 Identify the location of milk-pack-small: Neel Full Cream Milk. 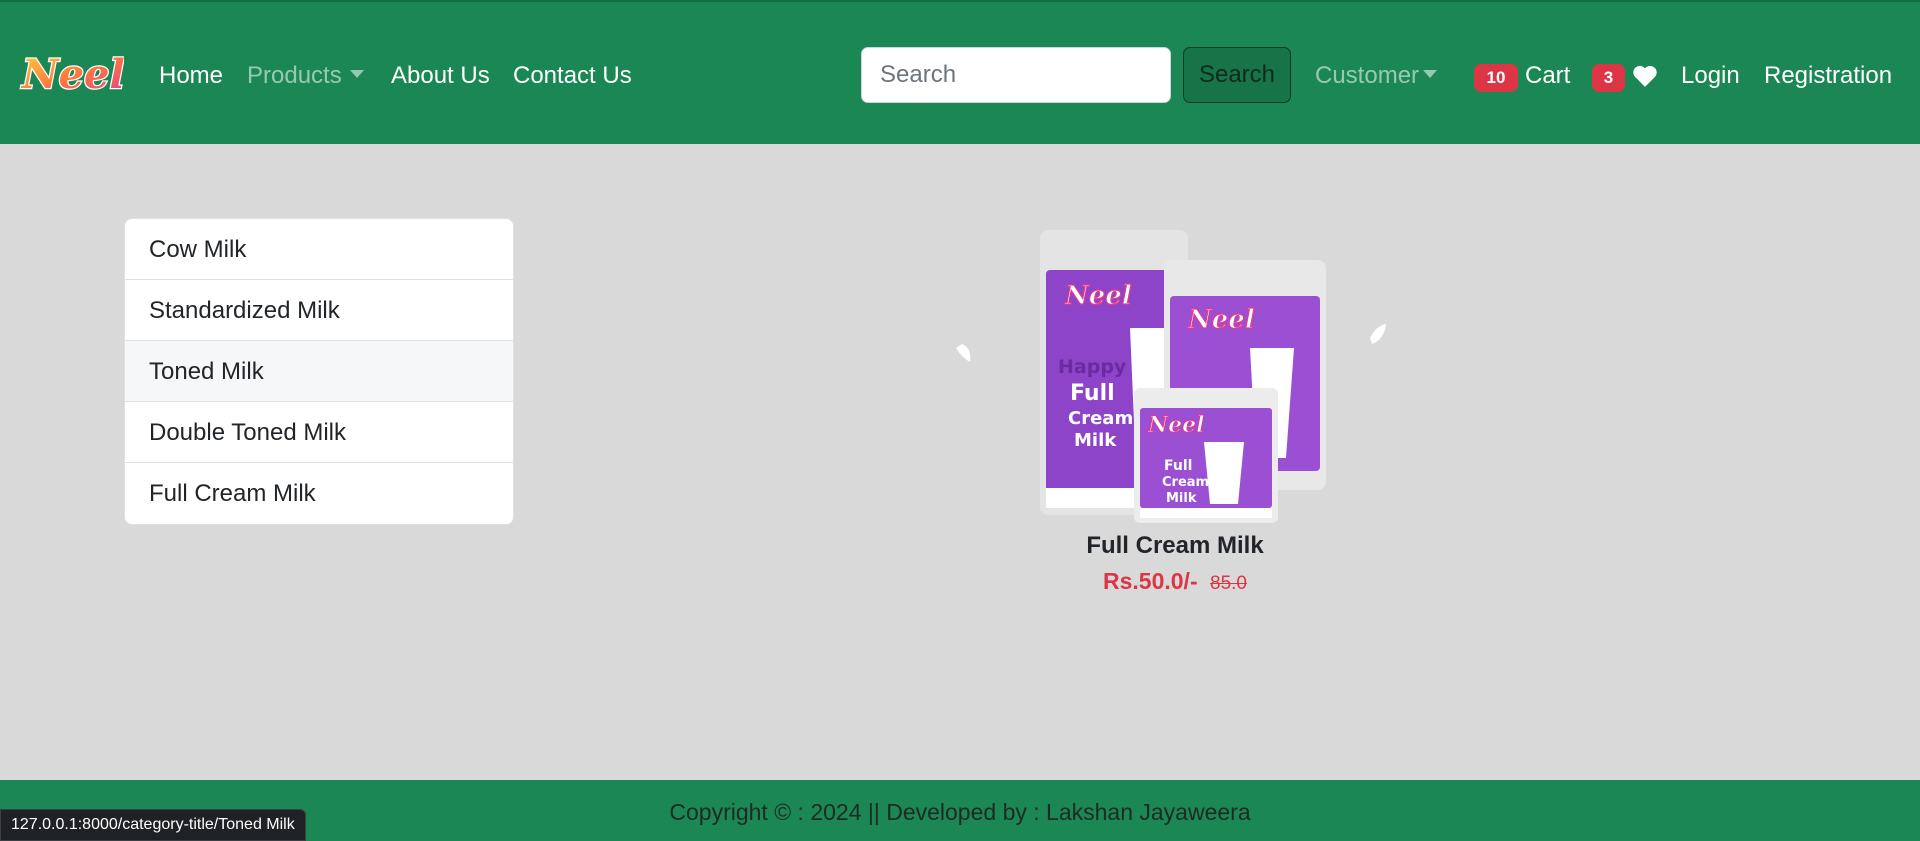
(1206, 455).